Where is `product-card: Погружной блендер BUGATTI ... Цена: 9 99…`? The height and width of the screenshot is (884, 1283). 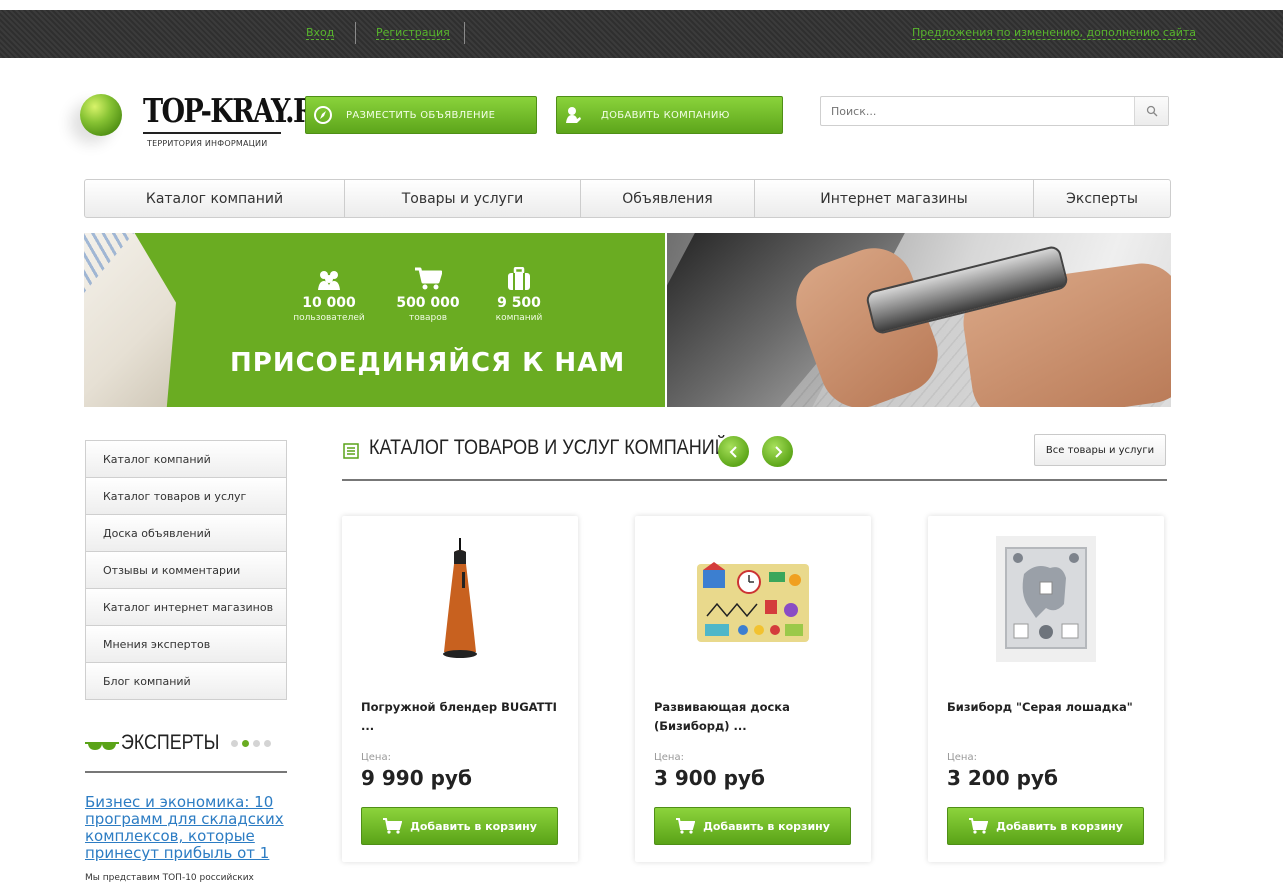 product-card: Погружной блендер BUGATTI ... Цена: 9 99… is located at coordinates (460, 689).